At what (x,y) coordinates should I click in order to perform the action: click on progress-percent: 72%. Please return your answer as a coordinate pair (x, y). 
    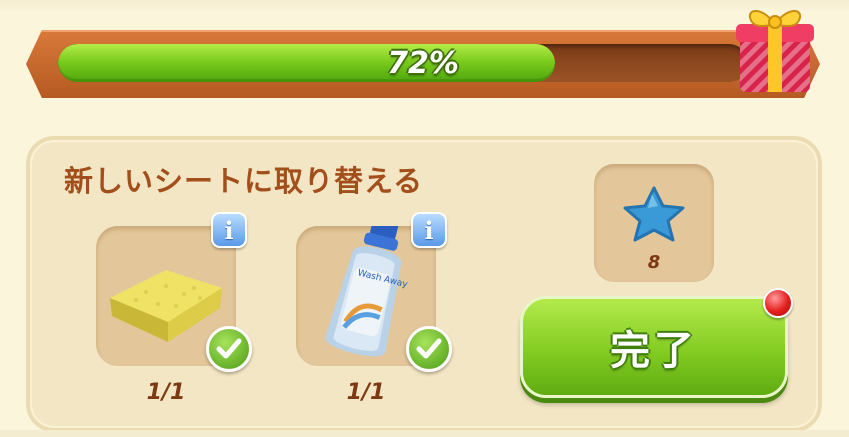
    Looking at the image, I should click on (423, 63).